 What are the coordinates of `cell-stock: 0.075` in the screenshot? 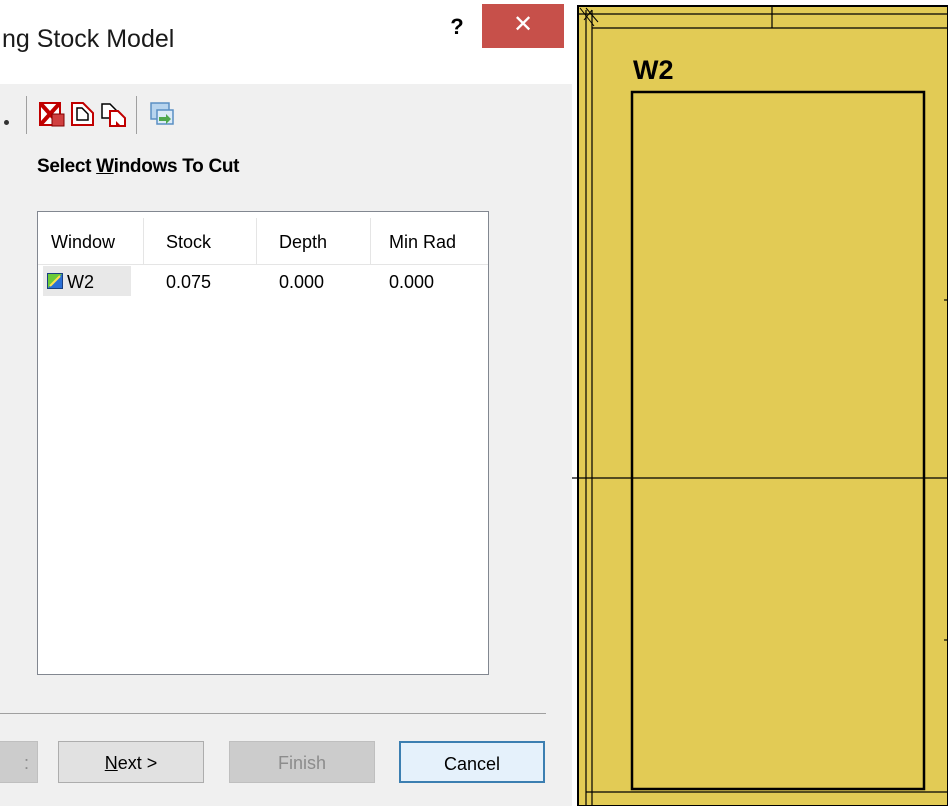 It's located at (189, 282).